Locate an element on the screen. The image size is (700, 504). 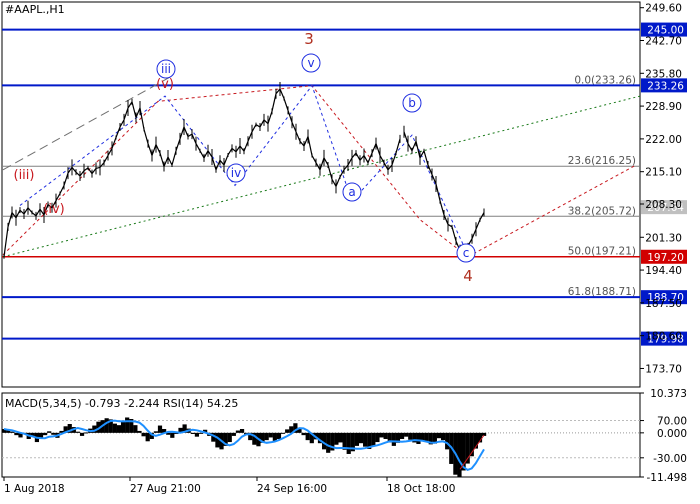
wave-label: (iv) is located at coordinates (53, 209).